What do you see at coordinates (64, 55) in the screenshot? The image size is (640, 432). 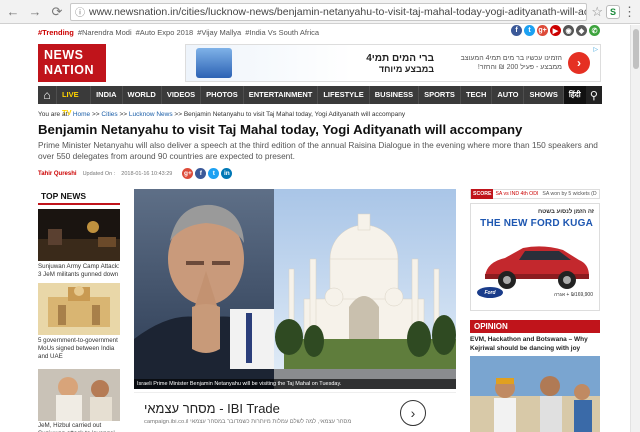 I see `logo-line1: NEWS` at bounding box center [64, 55].